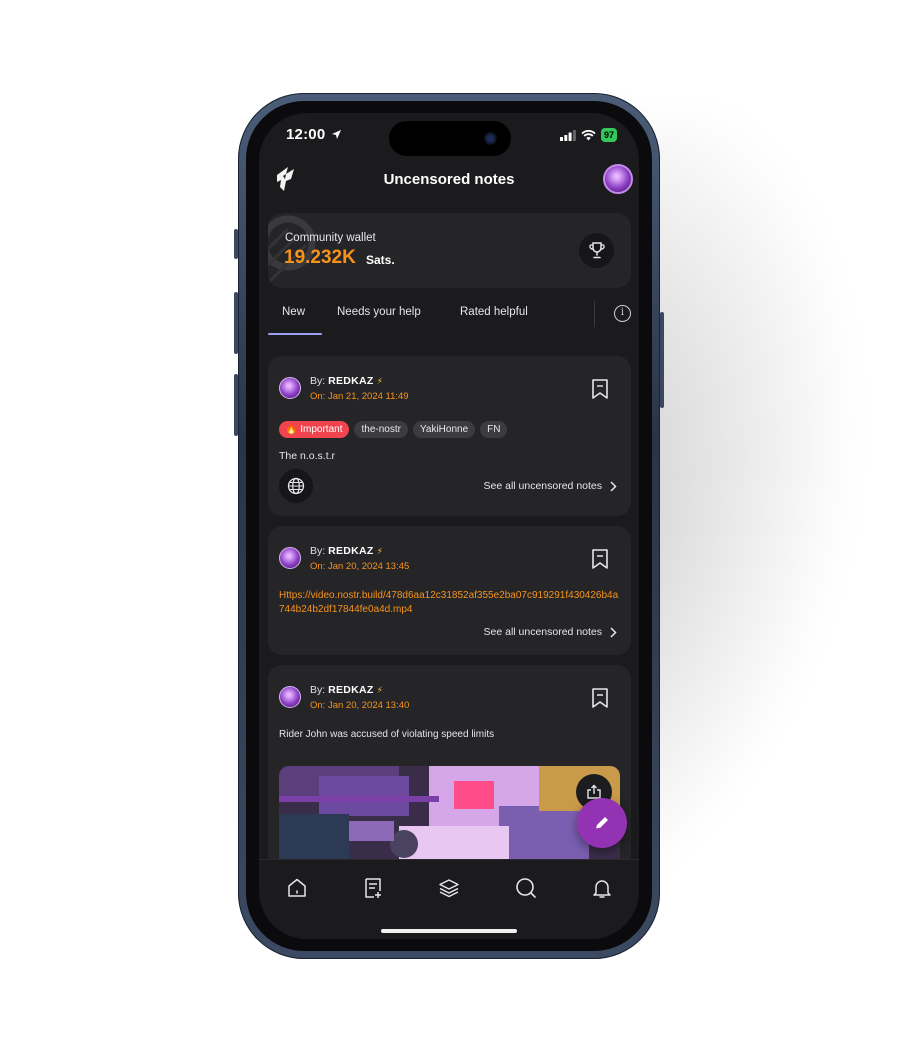  I want to click on glitch-image, so click(449, 816).